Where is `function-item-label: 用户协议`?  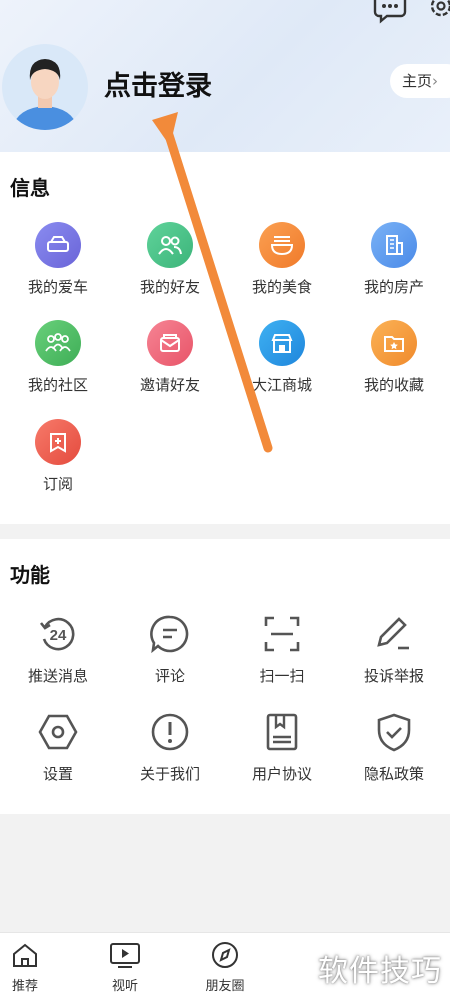
function-item-label: 用户协议 is located at coordinates (281, 774).